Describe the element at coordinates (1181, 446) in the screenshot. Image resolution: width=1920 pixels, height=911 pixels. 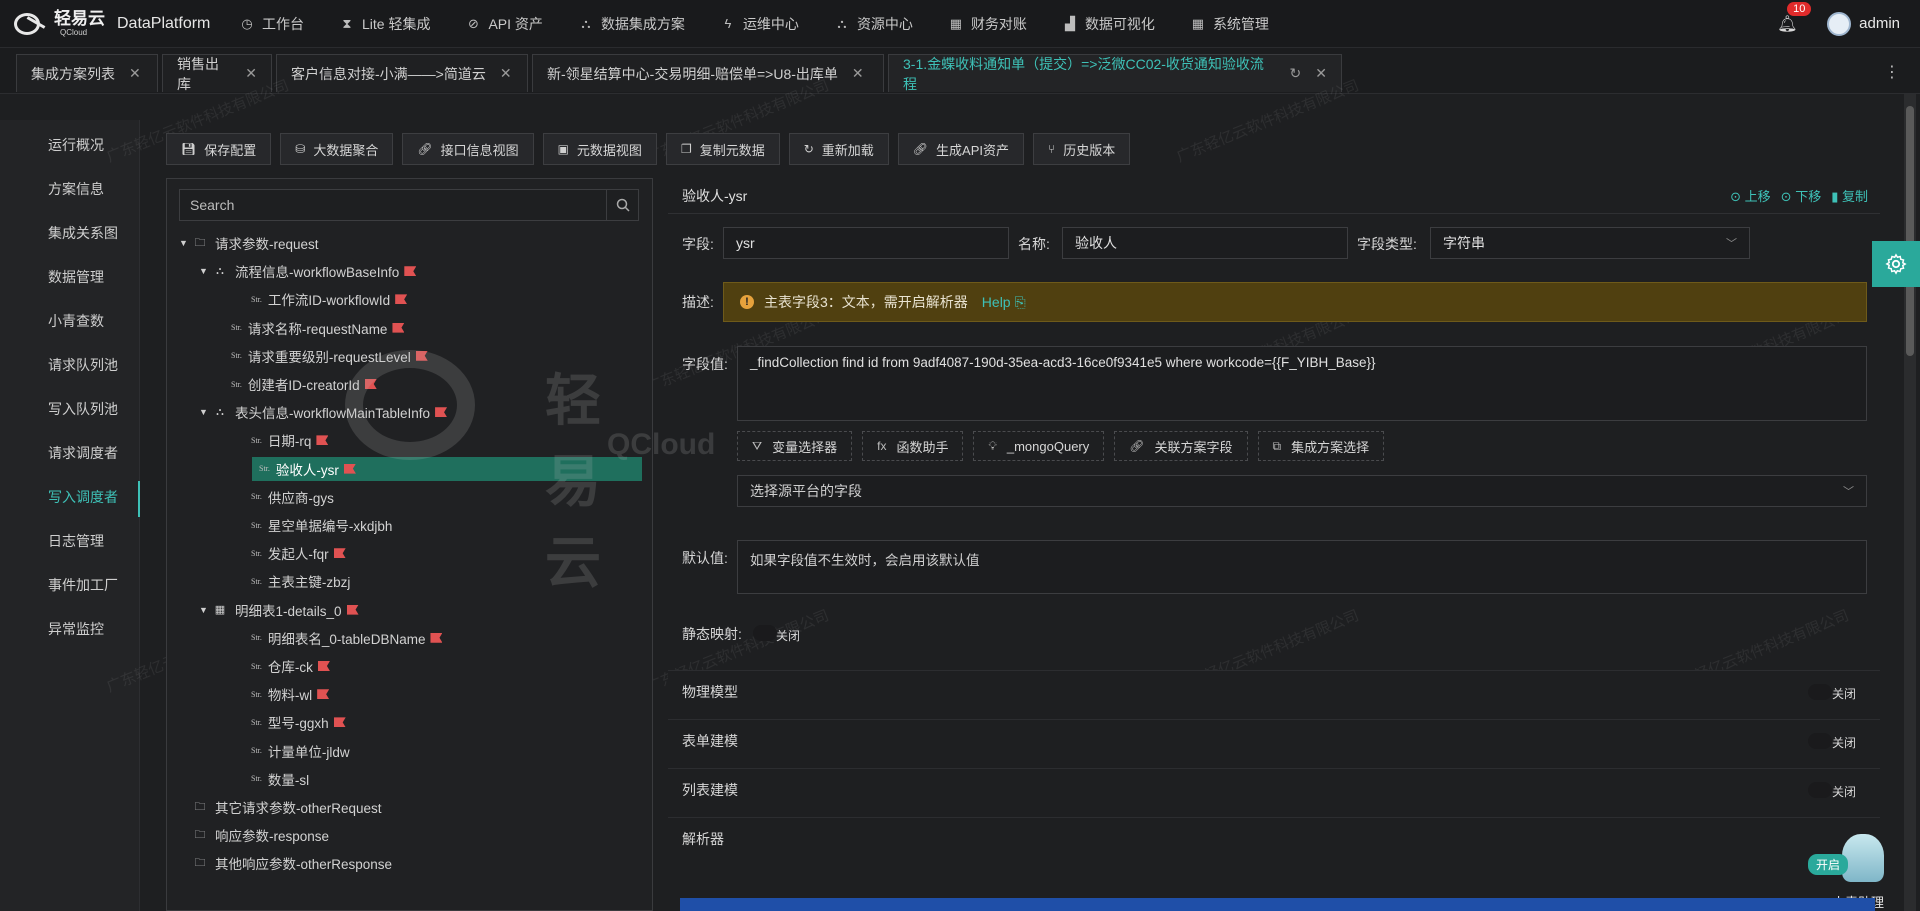
I see `value-tool-button-3: 🔗︎ 关联方案字段` at that location.